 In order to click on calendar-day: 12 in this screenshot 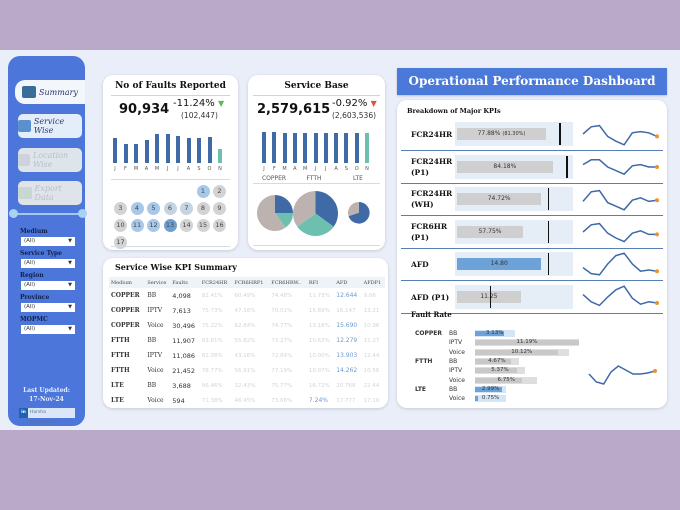, I will do `click(153, 225)`.